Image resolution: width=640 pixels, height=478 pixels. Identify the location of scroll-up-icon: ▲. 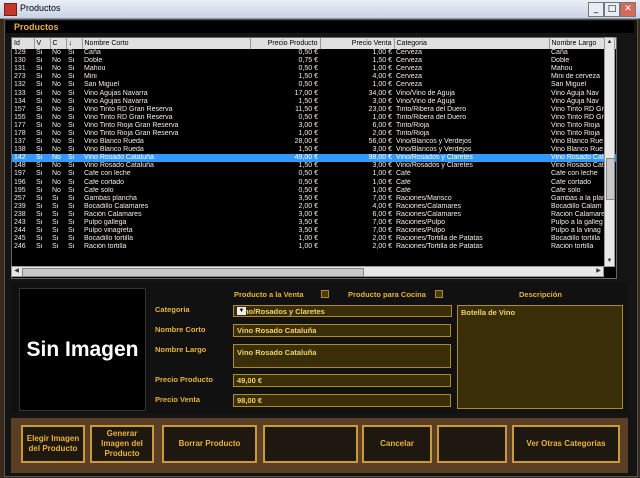
(609, 42).